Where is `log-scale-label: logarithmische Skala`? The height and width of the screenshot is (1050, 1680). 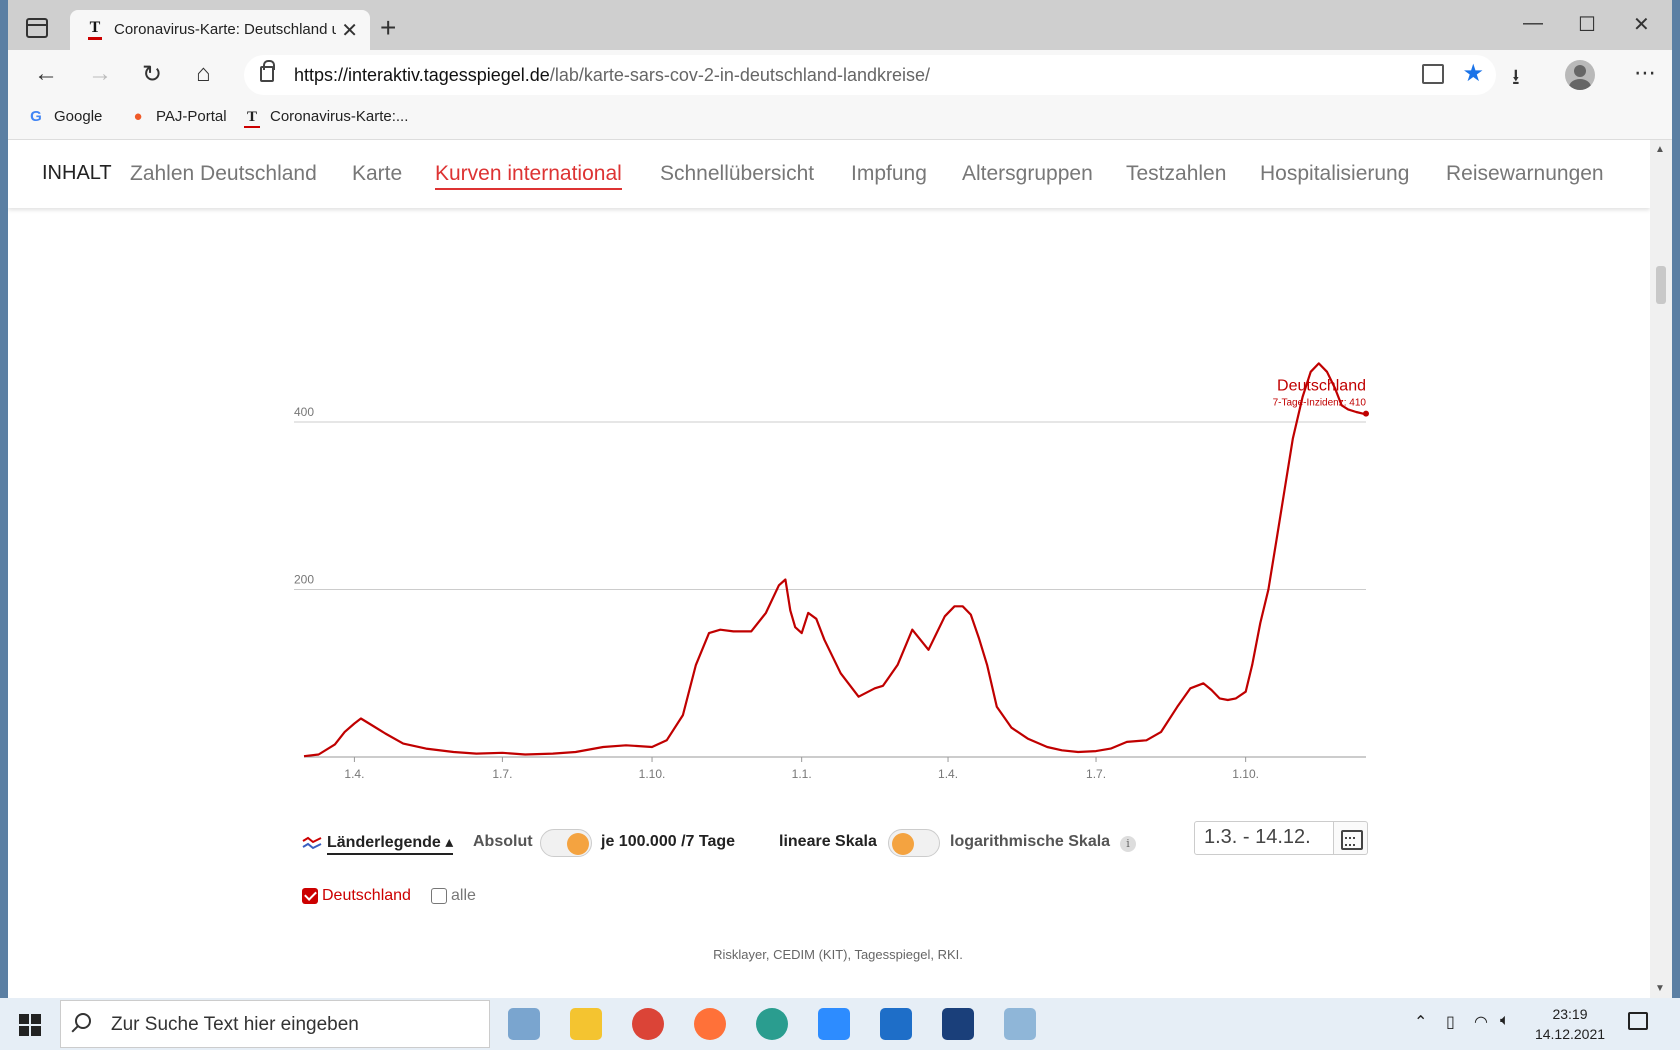
log-scale-label: logarithmische Skala is located at coordinates (1030, 841).